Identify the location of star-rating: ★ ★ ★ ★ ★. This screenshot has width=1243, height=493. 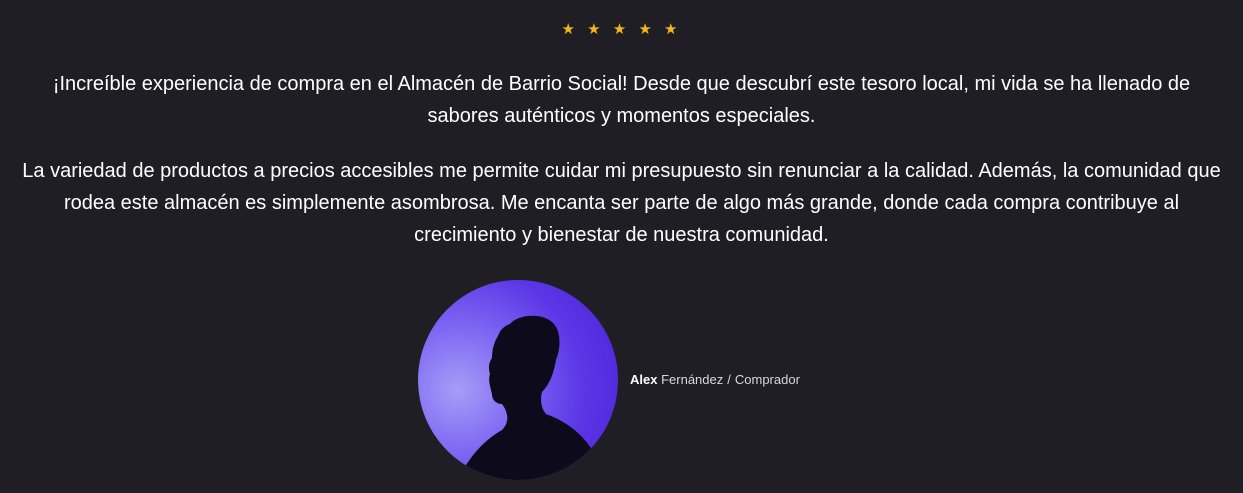
(621, 30).